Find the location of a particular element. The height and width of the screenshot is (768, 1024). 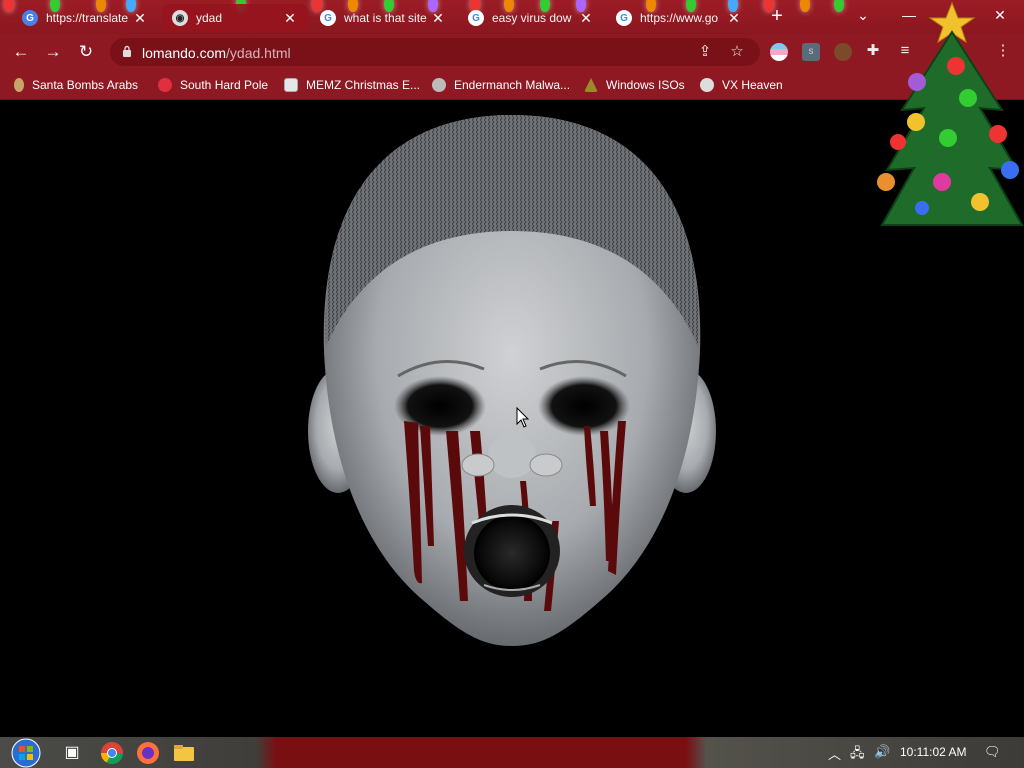

right-nostril is located at coordinates (546, 465).